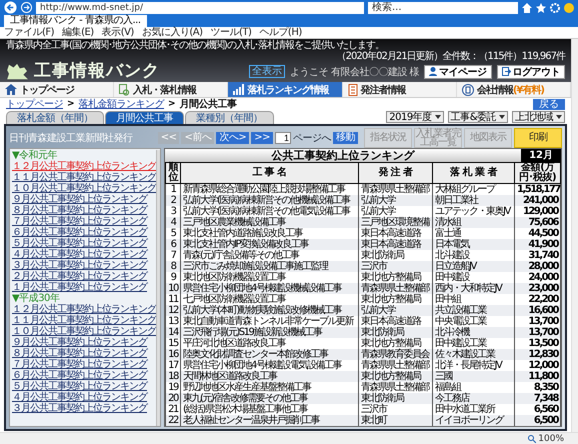 Image resolution: width=578 pixels, height=444 pixels. What do you see at coordinates (537, 420) in the screenshot?
I see `table-cell: 6,500` at bounding box center [537, 420].